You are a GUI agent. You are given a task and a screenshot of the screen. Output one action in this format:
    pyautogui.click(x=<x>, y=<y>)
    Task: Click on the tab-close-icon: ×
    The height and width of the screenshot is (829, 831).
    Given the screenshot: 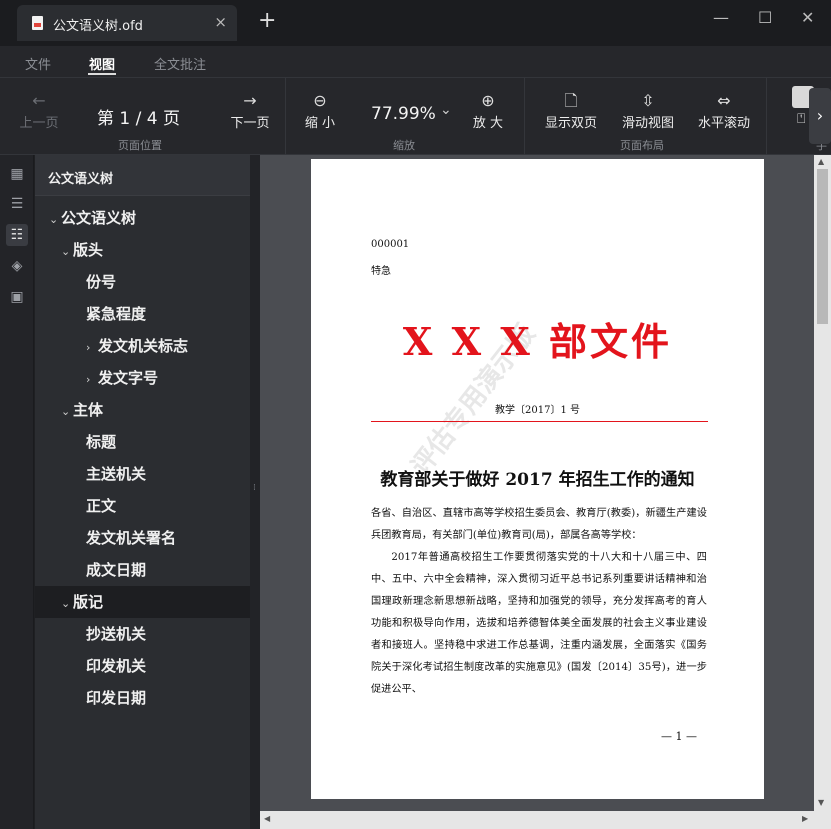 What is the action you would take?
    pyautogui.click(x=220, y=22)
    